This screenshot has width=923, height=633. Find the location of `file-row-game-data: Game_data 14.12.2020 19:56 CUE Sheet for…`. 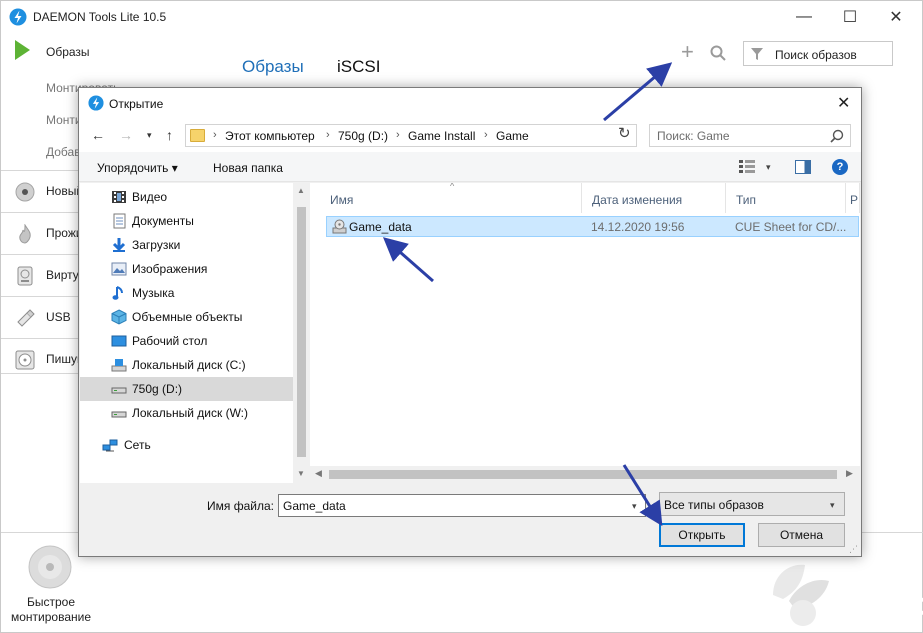

file-row-game-data: Game_data 14.12.2020 19:56 CUE Sheet for… is located at coordinates (592, 226).